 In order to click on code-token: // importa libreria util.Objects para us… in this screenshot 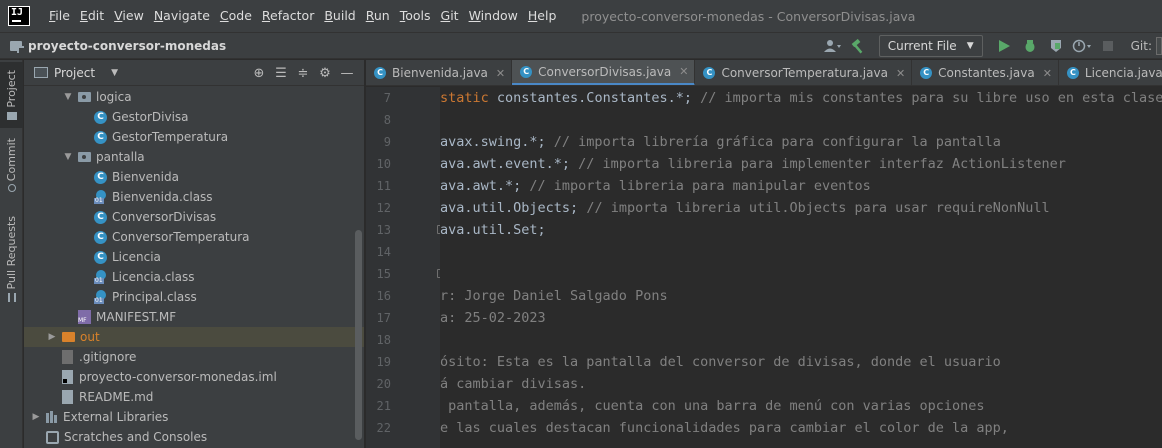, I will do `click(818, 208)`.